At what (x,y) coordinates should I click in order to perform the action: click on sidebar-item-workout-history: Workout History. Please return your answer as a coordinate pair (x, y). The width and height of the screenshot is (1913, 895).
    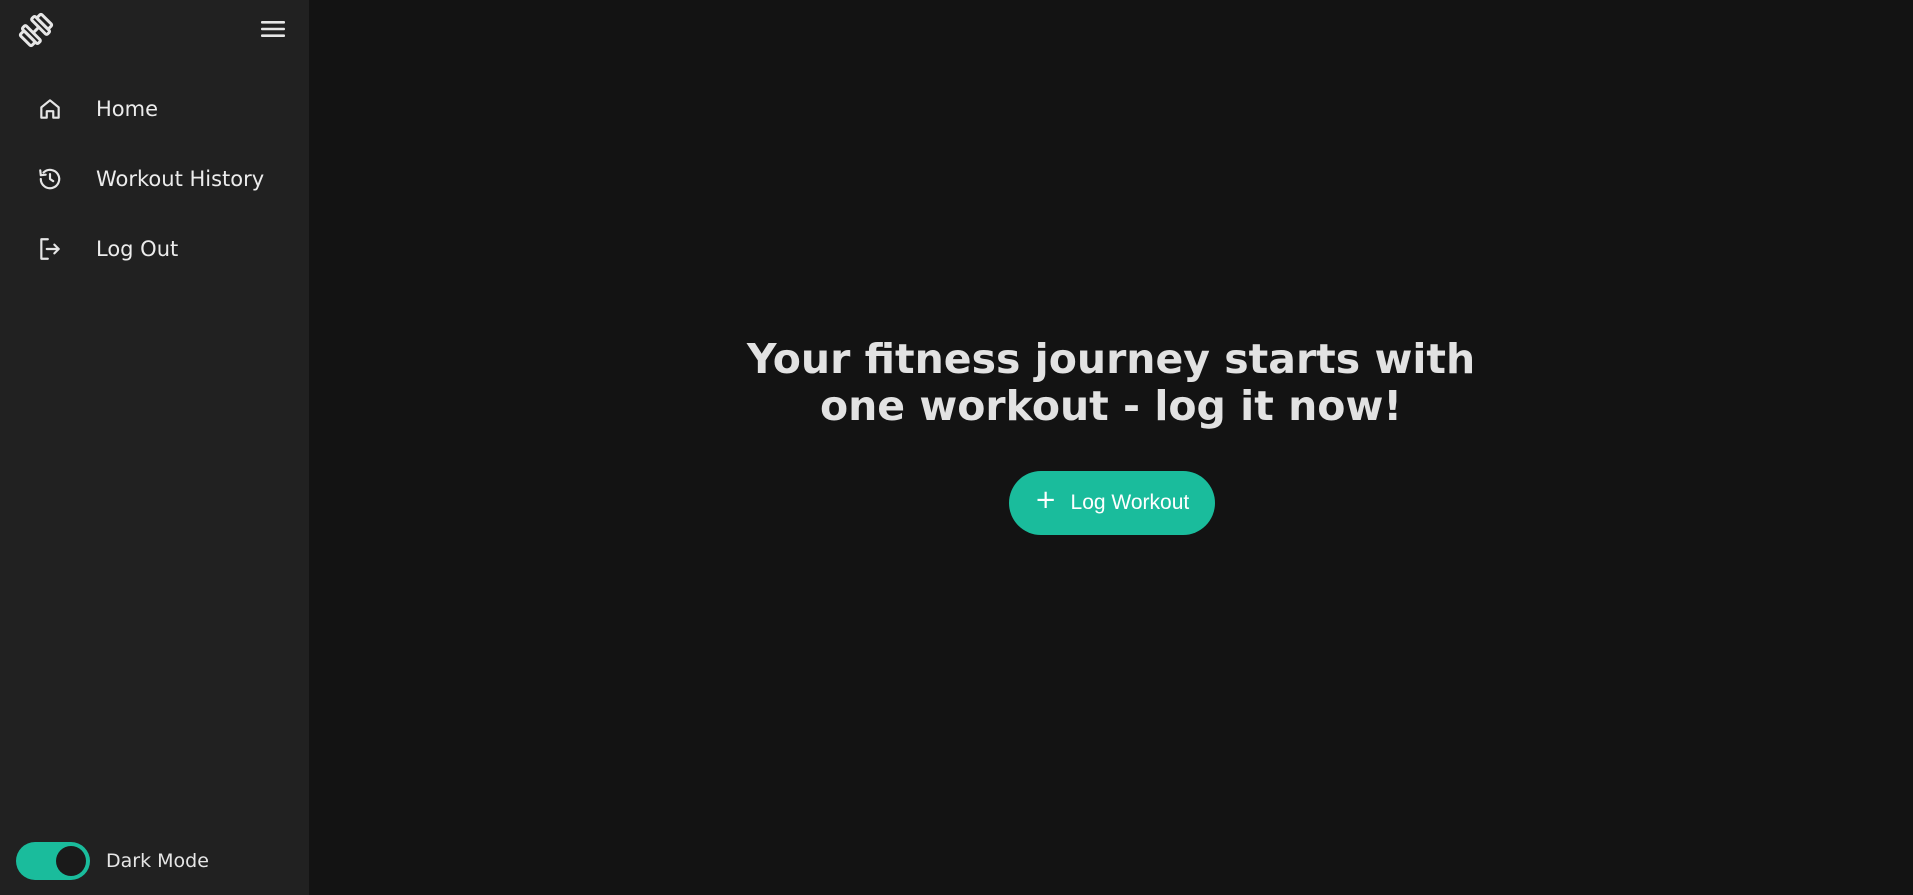
    Looking at the image, I should click on (154, 179).